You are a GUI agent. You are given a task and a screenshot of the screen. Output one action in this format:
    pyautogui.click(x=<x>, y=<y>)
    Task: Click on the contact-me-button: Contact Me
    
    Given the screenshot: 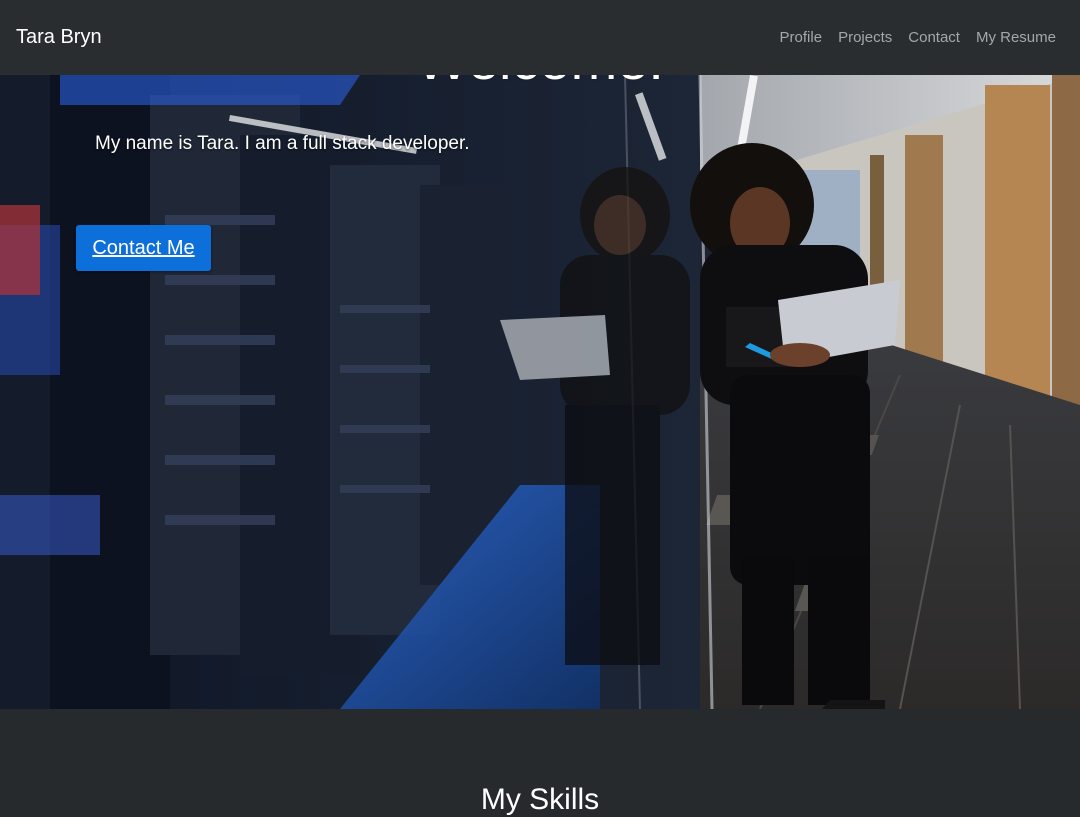 What is the action you would take?
    pyautogui.click(x=143, y=248)
    